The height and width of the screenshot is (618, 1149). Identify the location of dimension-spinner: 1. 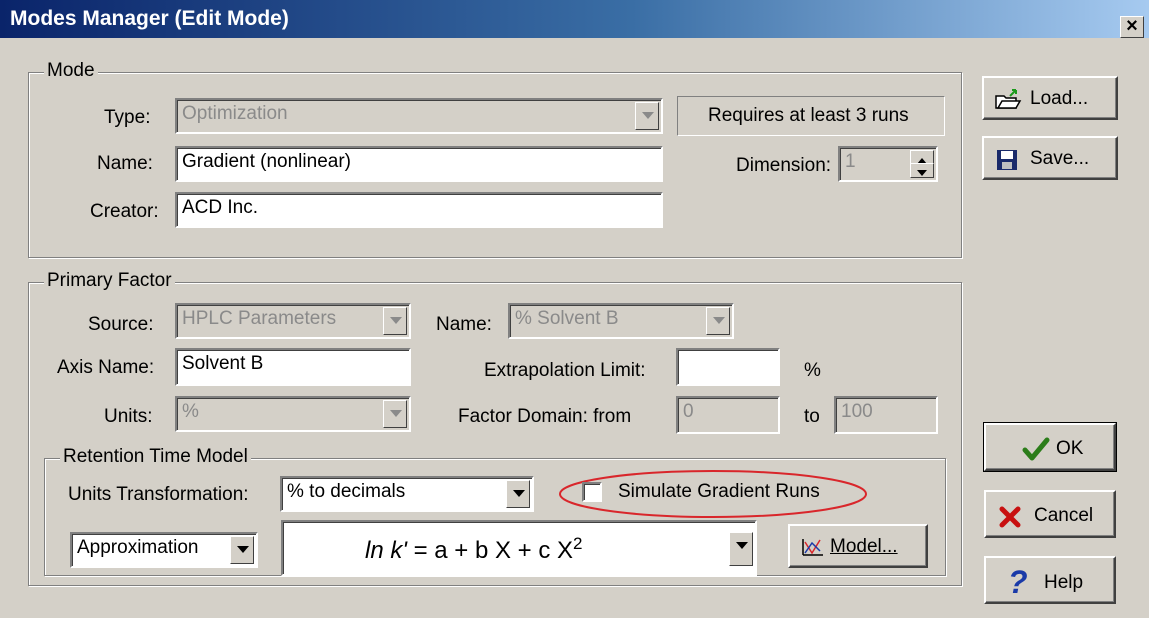
(888, 164).